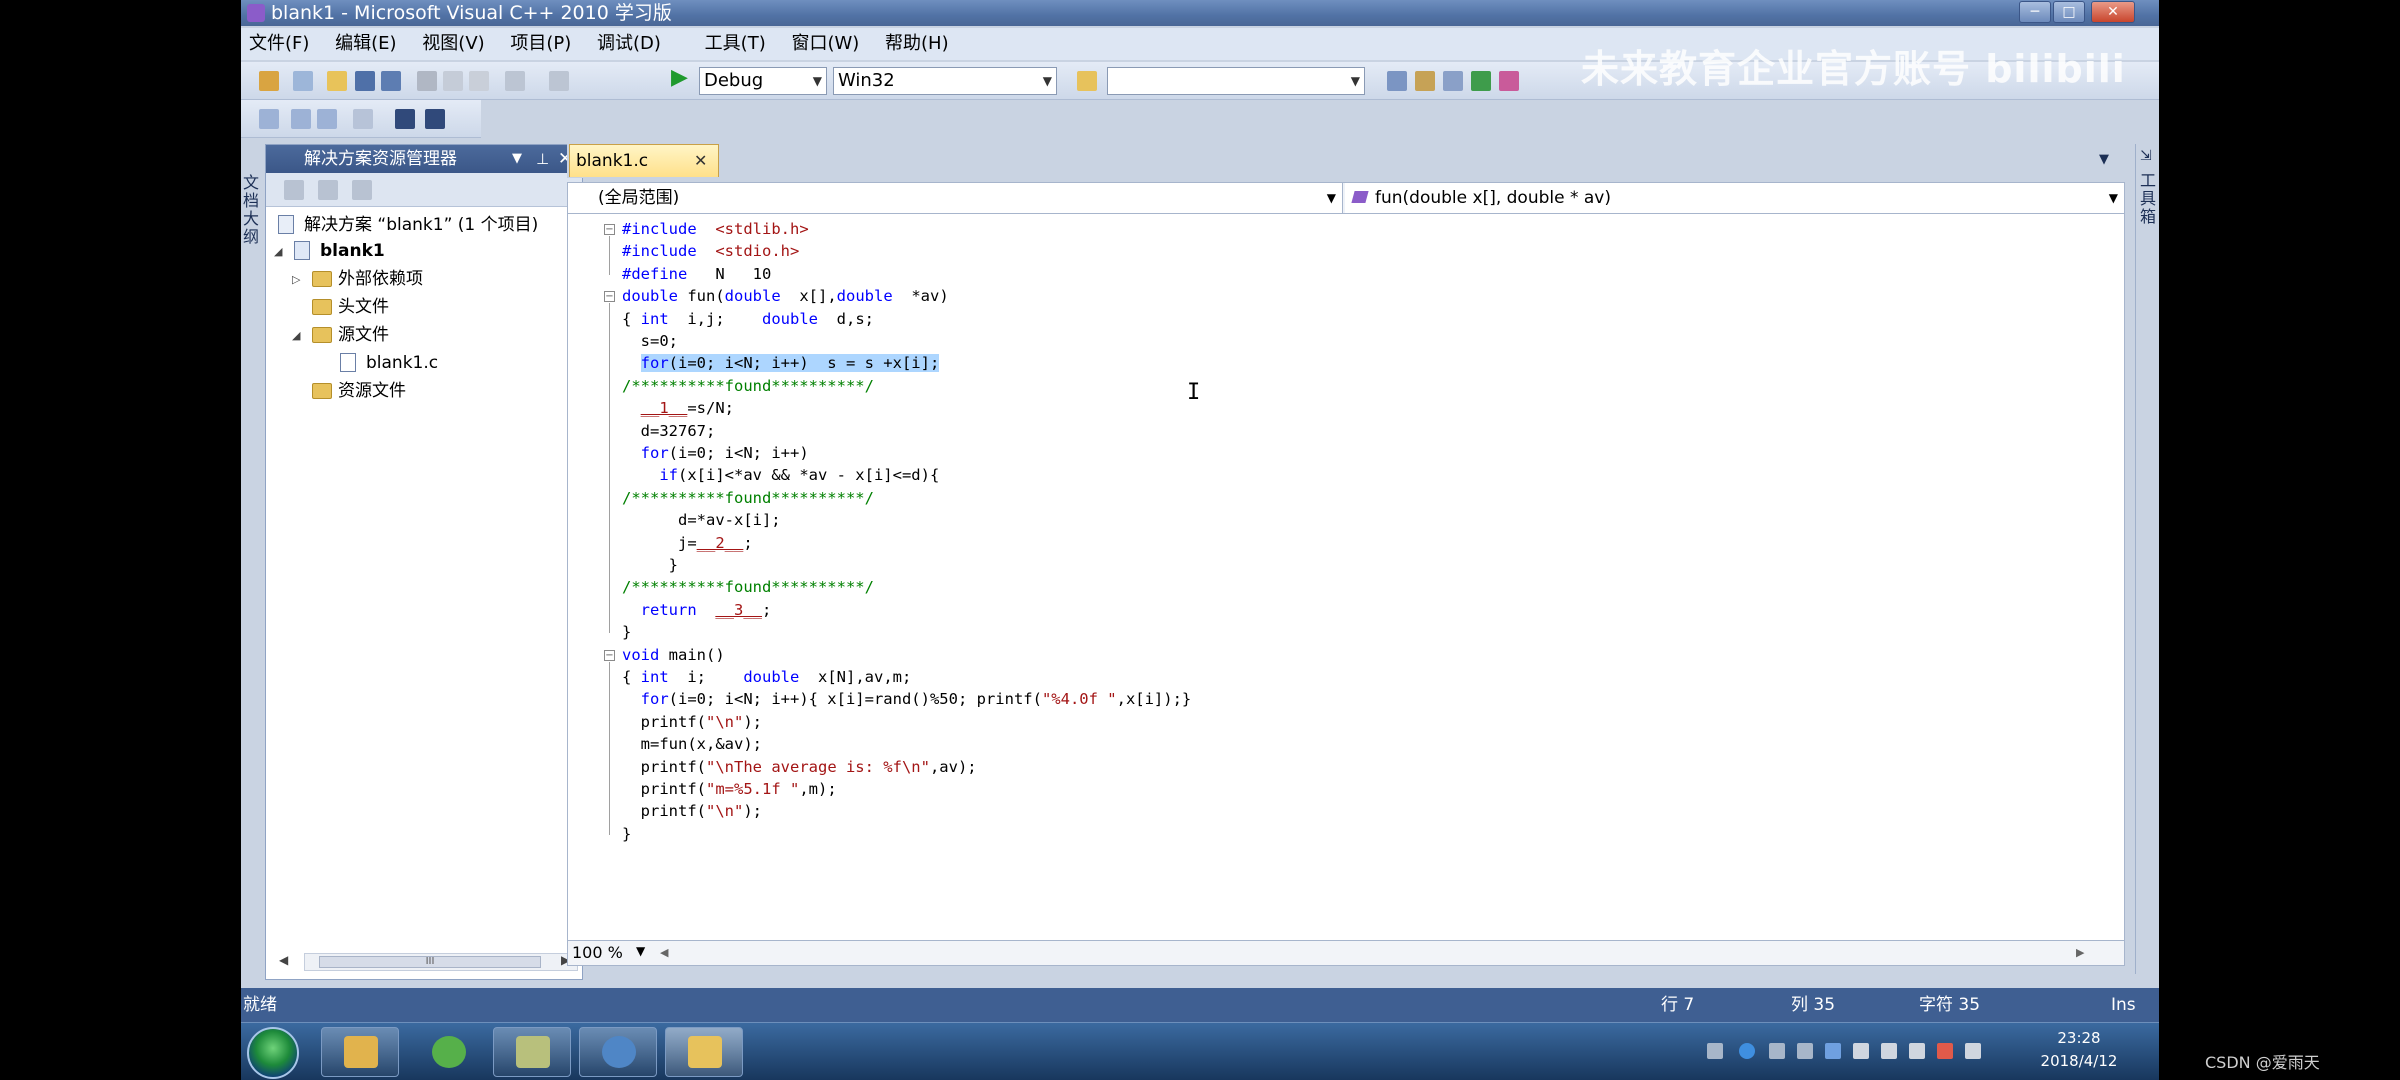  What do you see at coordinates (517, 159) in the screenshot?
I see `dropdown-icon: ▼` at bounding box center [517, 159].